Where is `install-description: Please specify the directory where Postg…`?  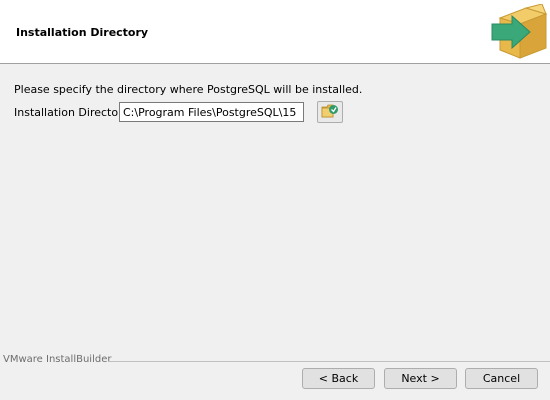
install-description: Please specify the directory where Postg… is located at coordinates (188, 89).